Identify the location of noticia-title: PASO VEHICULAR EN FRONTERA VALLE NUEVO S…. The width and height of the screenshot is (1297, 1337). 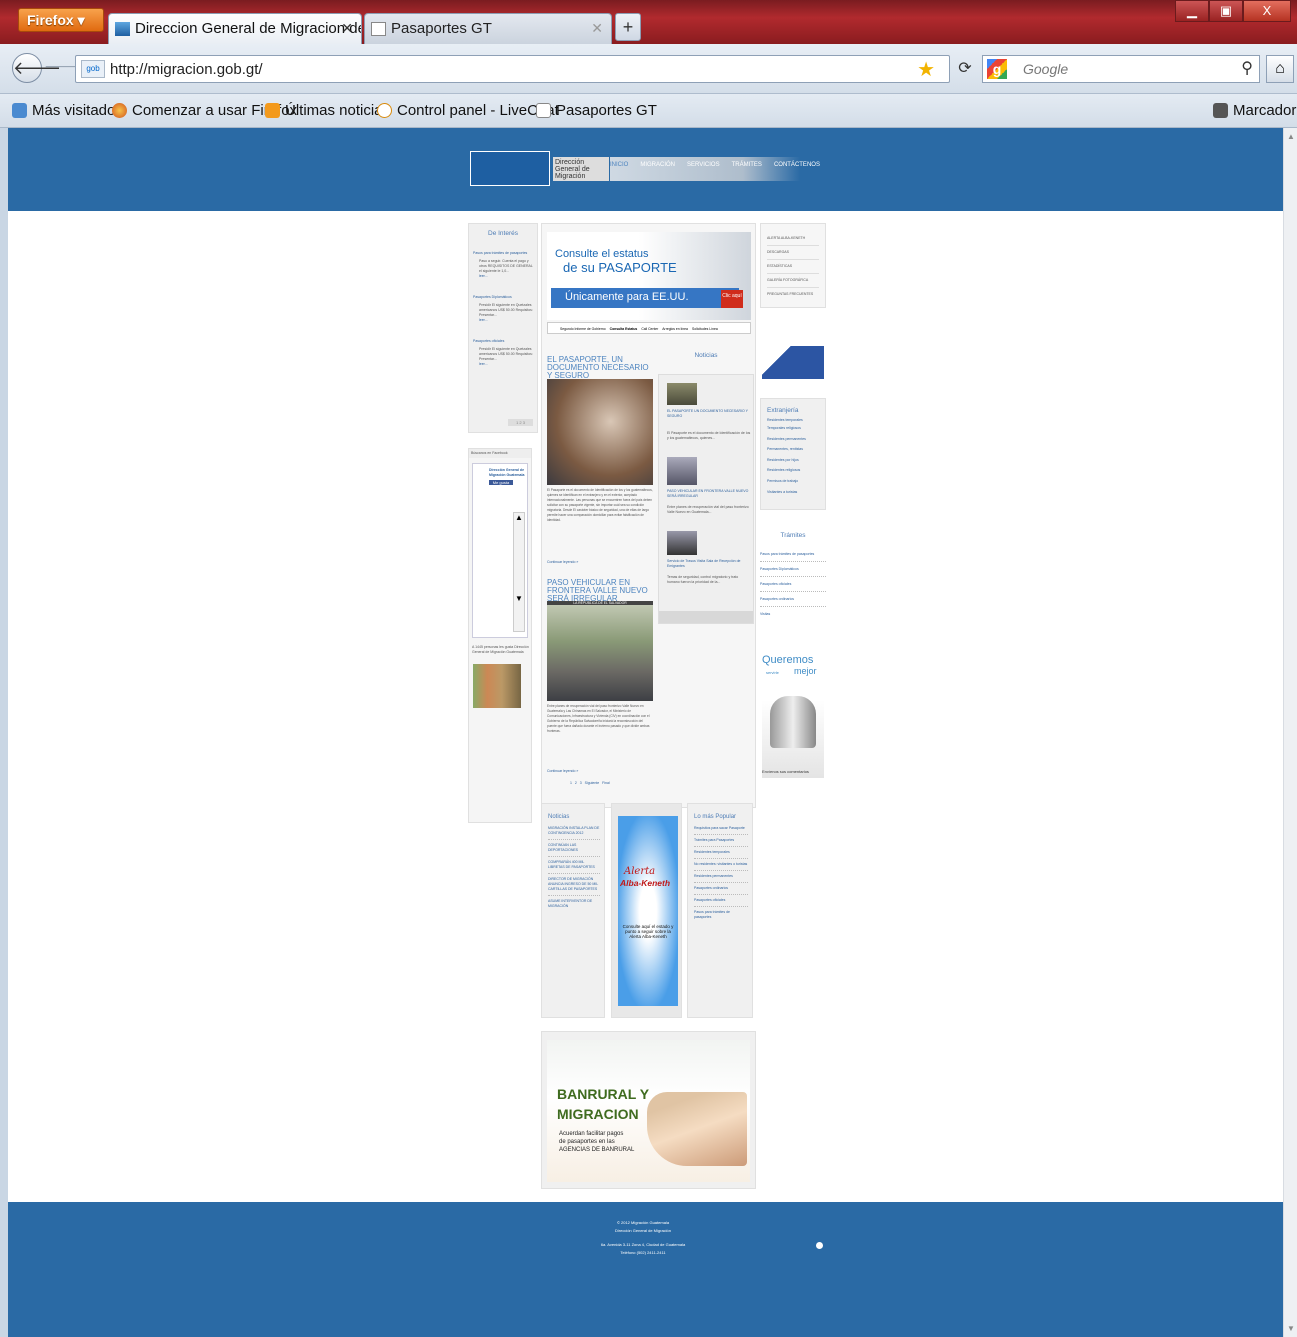
(709, 494).